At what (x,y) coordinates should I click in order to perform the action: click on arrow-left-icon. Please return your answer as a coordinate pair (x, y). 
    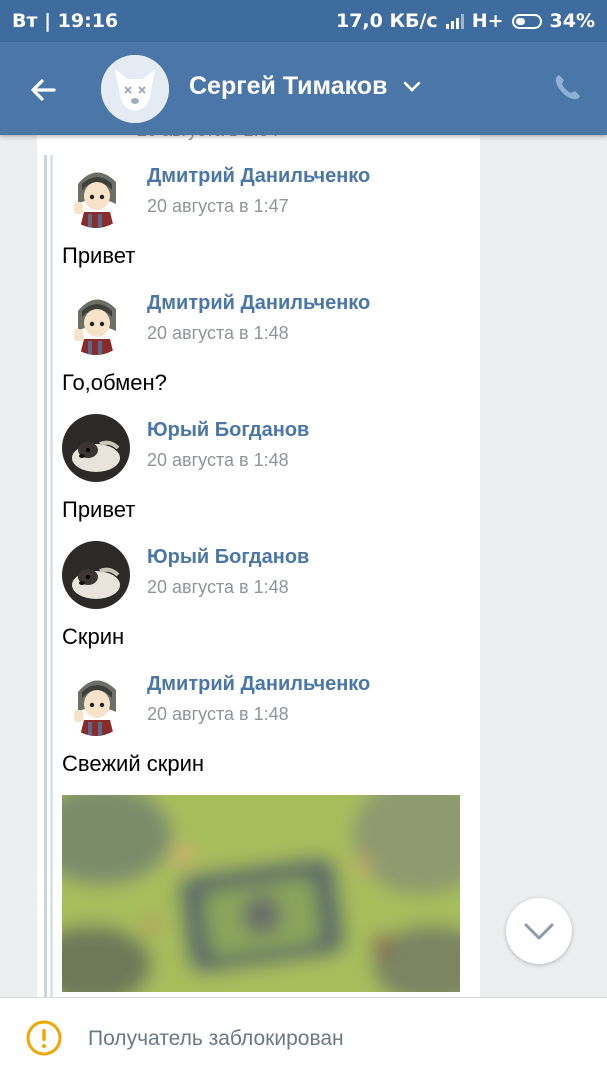
    Looking at the image, I should click on (43, 90).